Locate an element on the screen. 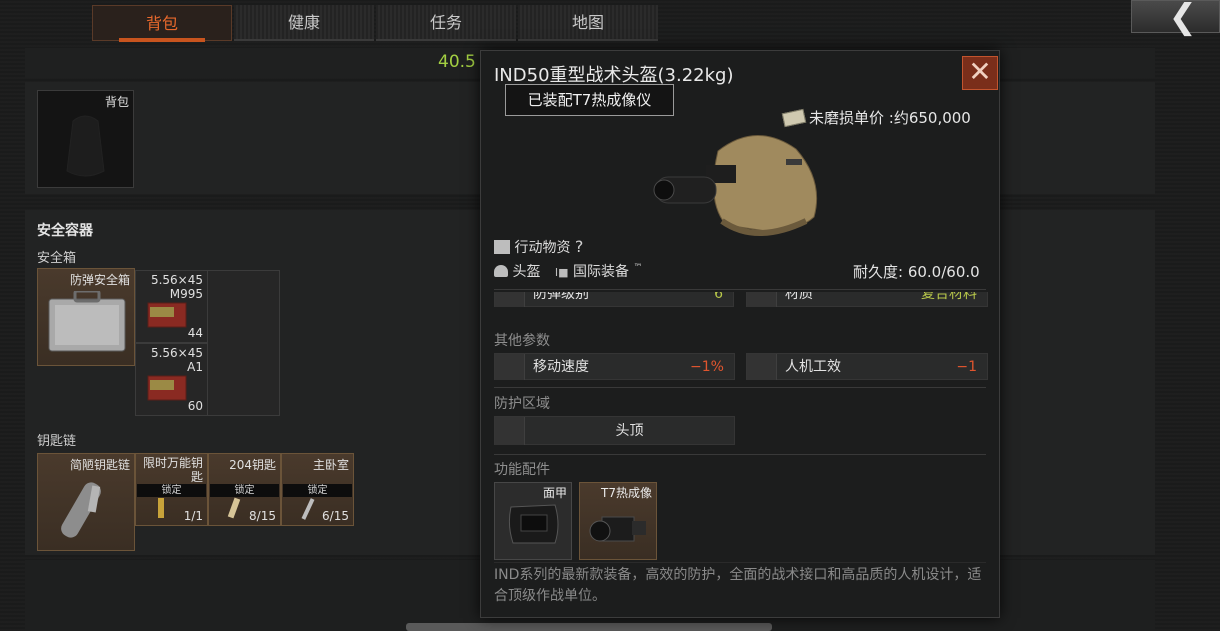 This screenshot has width=1220, height=631. tab-backpack: 背包 is located at coordinates (162, 23).